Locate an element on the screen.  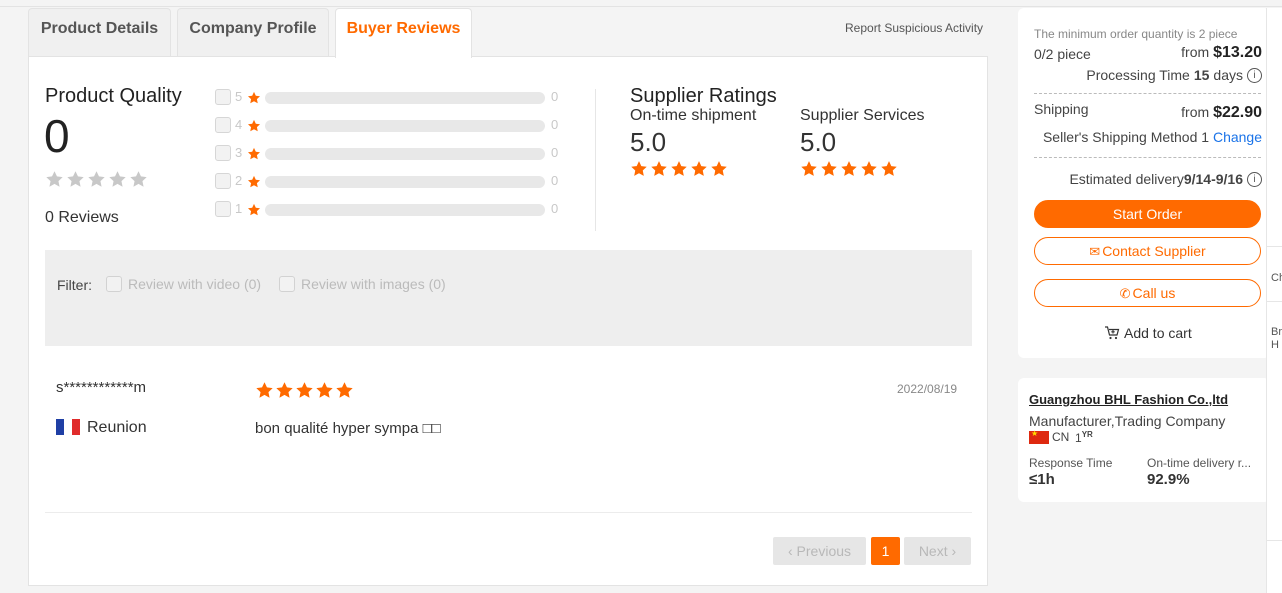
shipping-label: Shipping is located at coordinates (1061, 109).